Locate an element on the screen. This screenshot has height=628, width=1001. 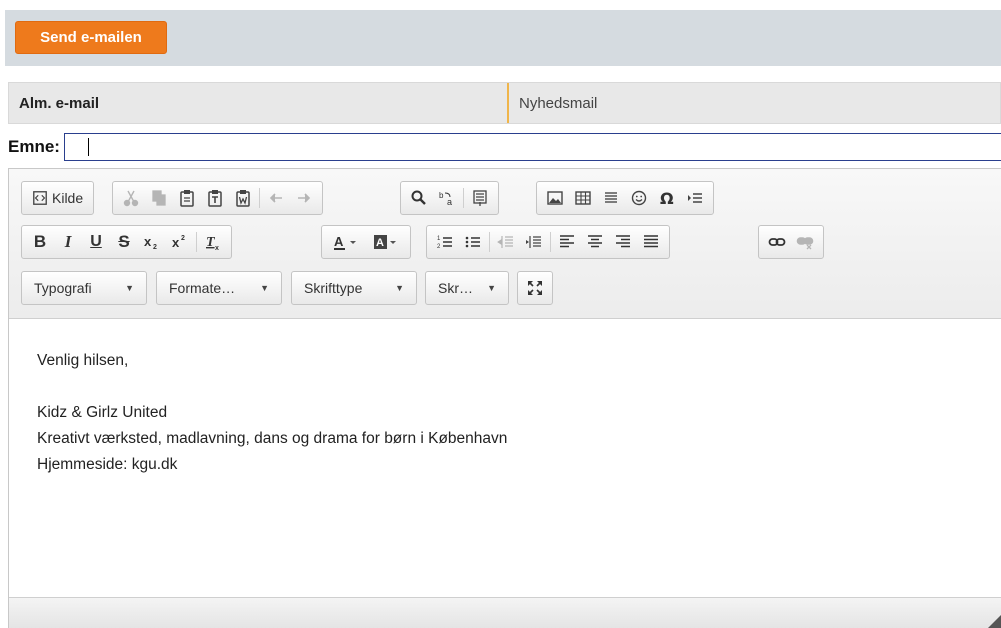
superscript-button: x2 is located at coordinates (180, 242).